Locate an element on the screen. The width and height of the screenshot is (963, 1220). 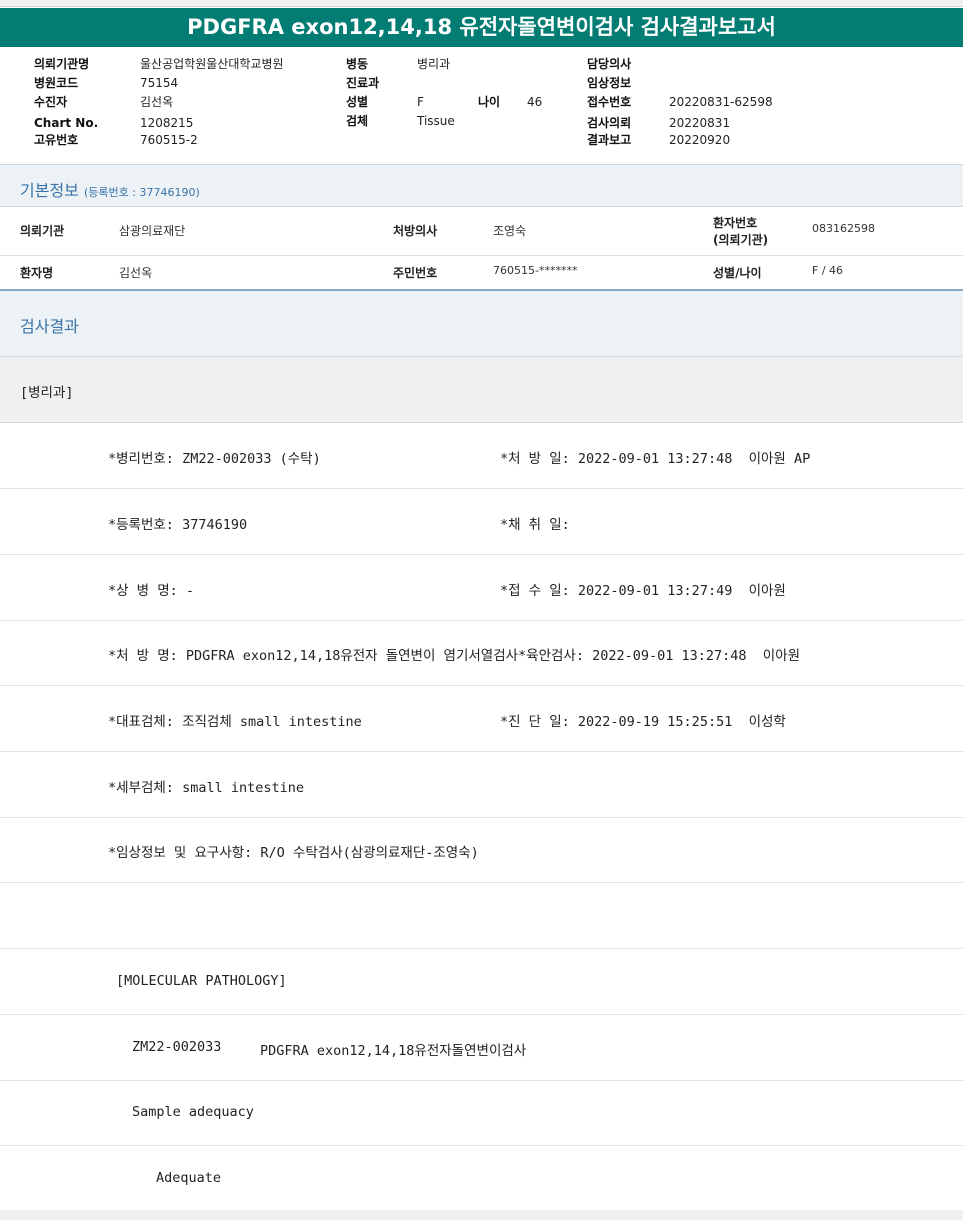
patient-no-value: 083162598 is located at coordinates (843, 228).